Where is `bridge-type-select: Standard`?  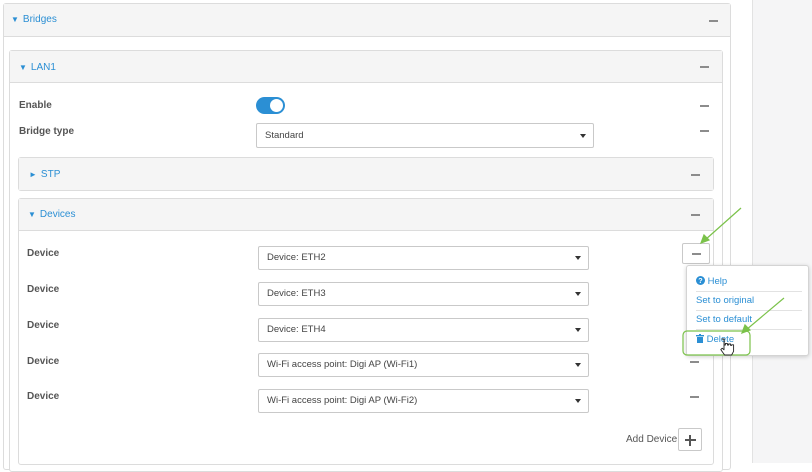 bridge-type-select: Standard is located at coordinates (425, 135).